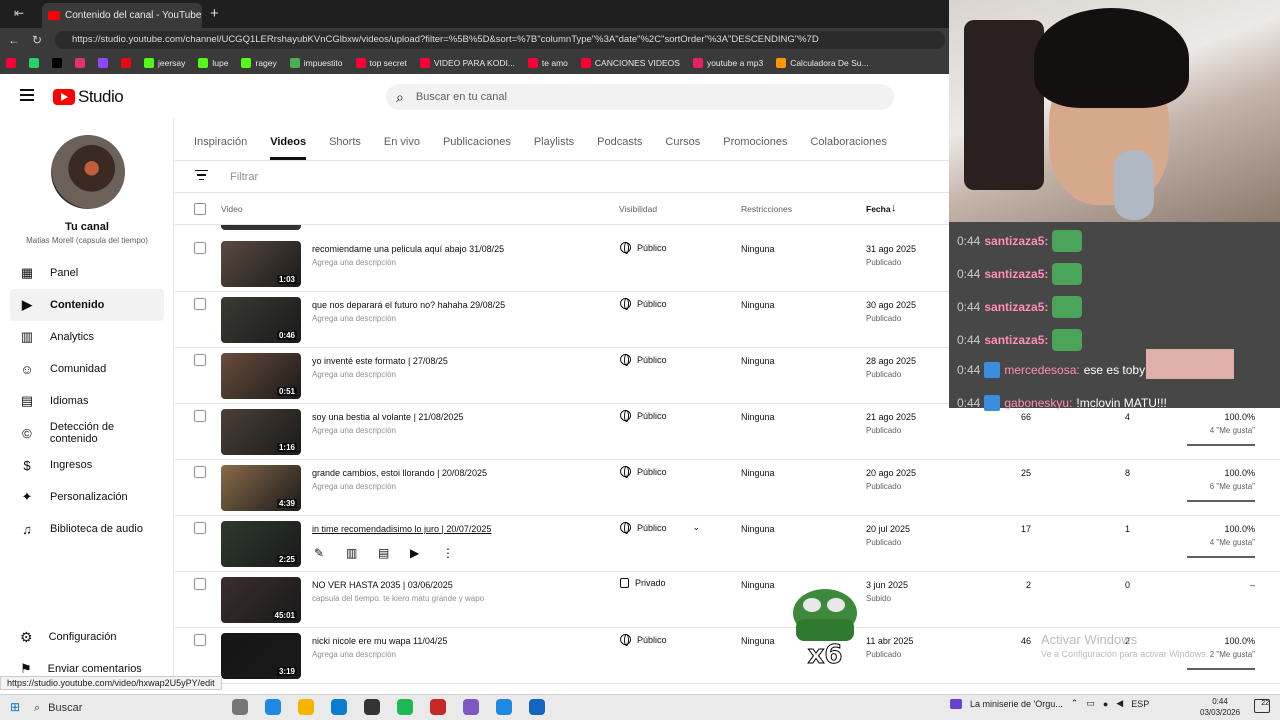  I want to click on video-thumbnail: 2:25, so click(261, 544).